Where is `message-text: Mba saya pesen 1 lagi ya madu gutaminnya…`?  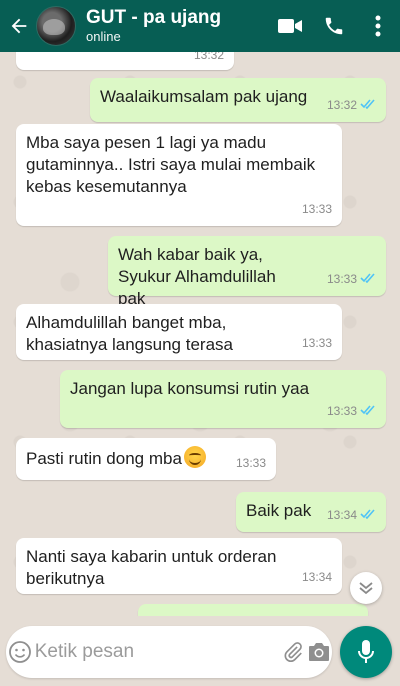
message-text: Mba saya pesen 1 lagi ya madu gutaminnya… is located at coordinates (171, 164).